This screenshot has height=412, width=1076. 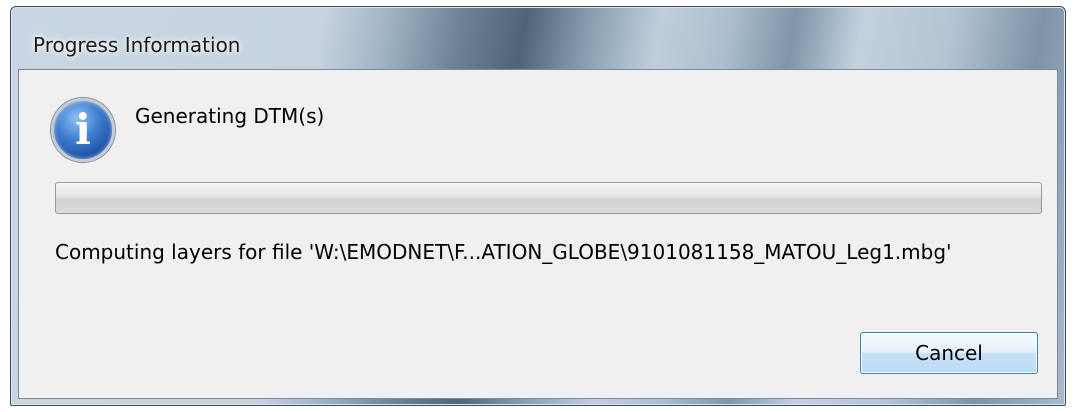 What do you see at coordinates (230, 116) in the screenshot?
I see `task-name-label: Generating DTM(s)` at bounding box center [230, 116].